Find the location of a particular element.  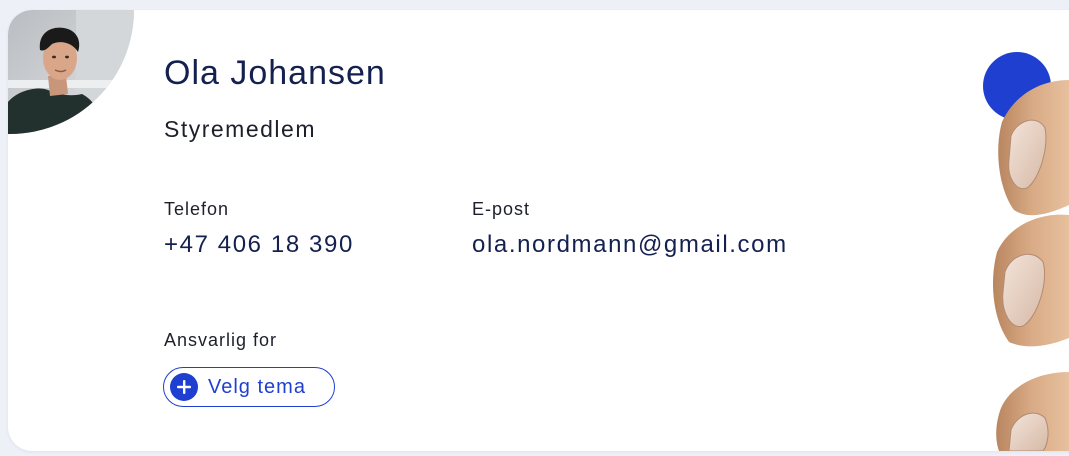

choose-theme-label: Velg tema is located at coordinates (257, 386).